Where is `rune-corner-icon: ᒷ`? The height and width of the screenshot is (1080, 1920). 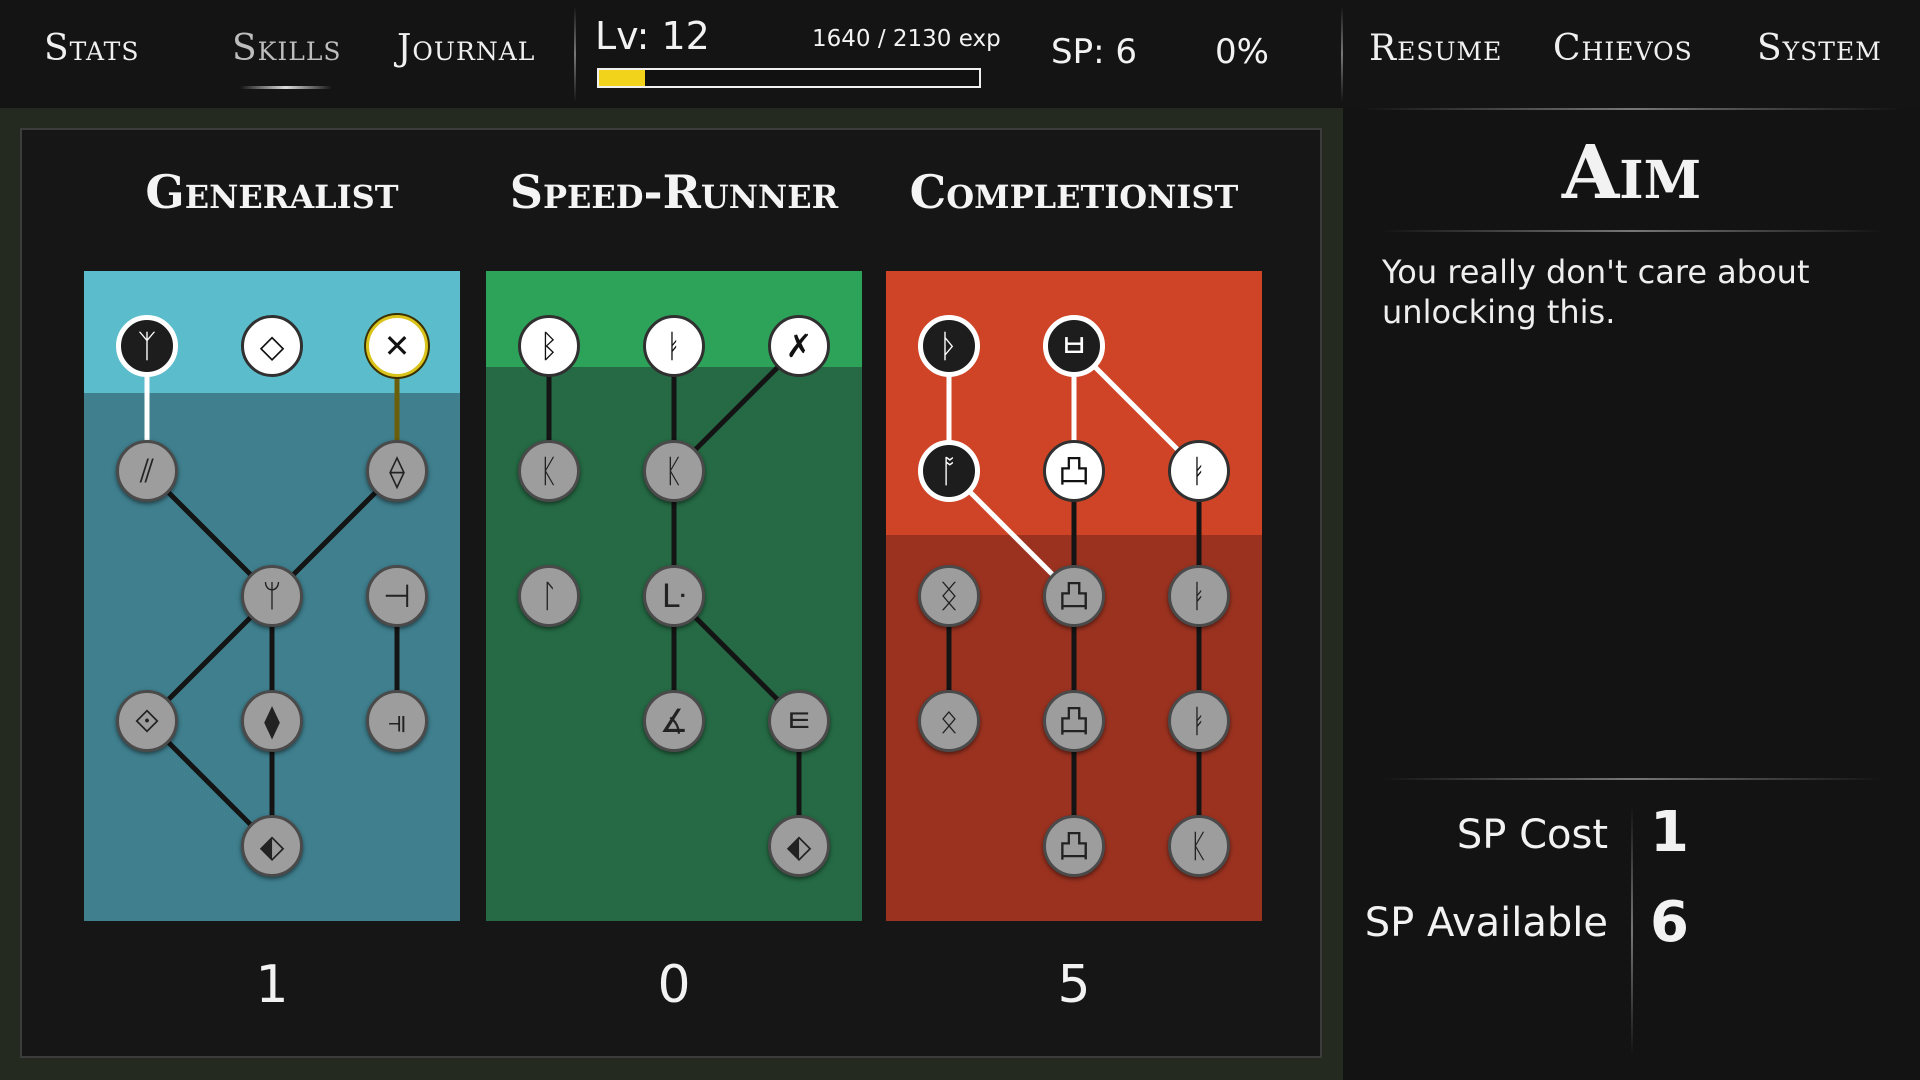
rune-corner-icon: ᒷ is located at coordinates (674, 596).